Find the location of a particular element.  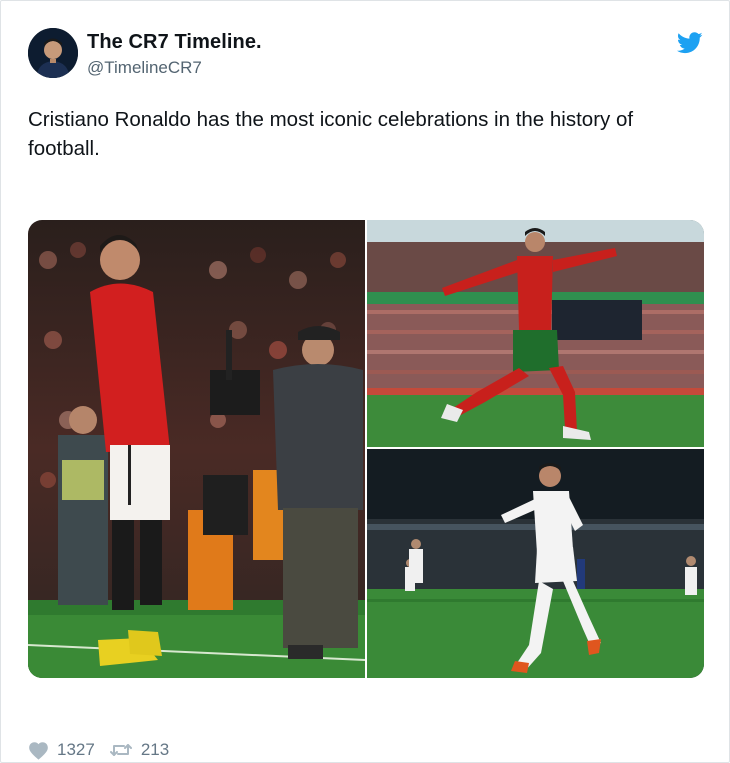

tweet-actions: 1327 213 is located at coordinates (105, 750).